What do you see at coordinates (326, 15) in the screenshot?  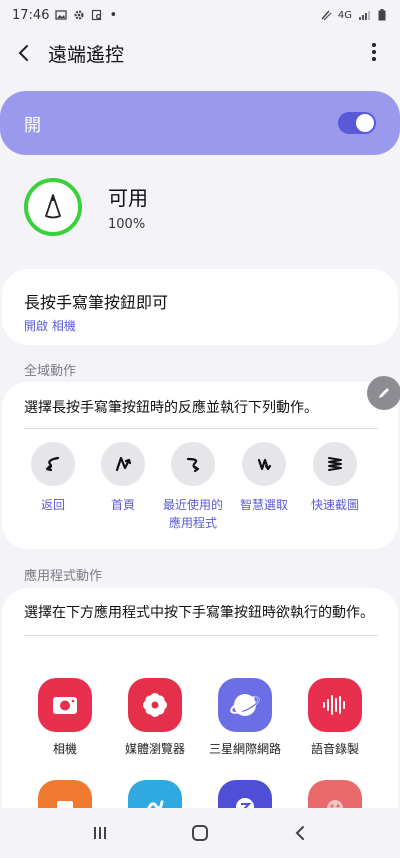 I see `pen-mute-icon` at bounding box center [326, 15].